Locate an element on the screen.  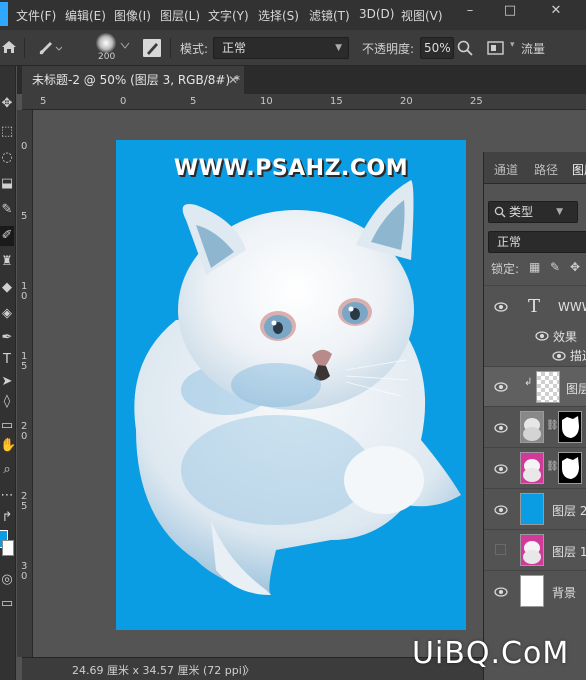
eraser-tool-icon: ◆ is located at coordinates (7, 288).